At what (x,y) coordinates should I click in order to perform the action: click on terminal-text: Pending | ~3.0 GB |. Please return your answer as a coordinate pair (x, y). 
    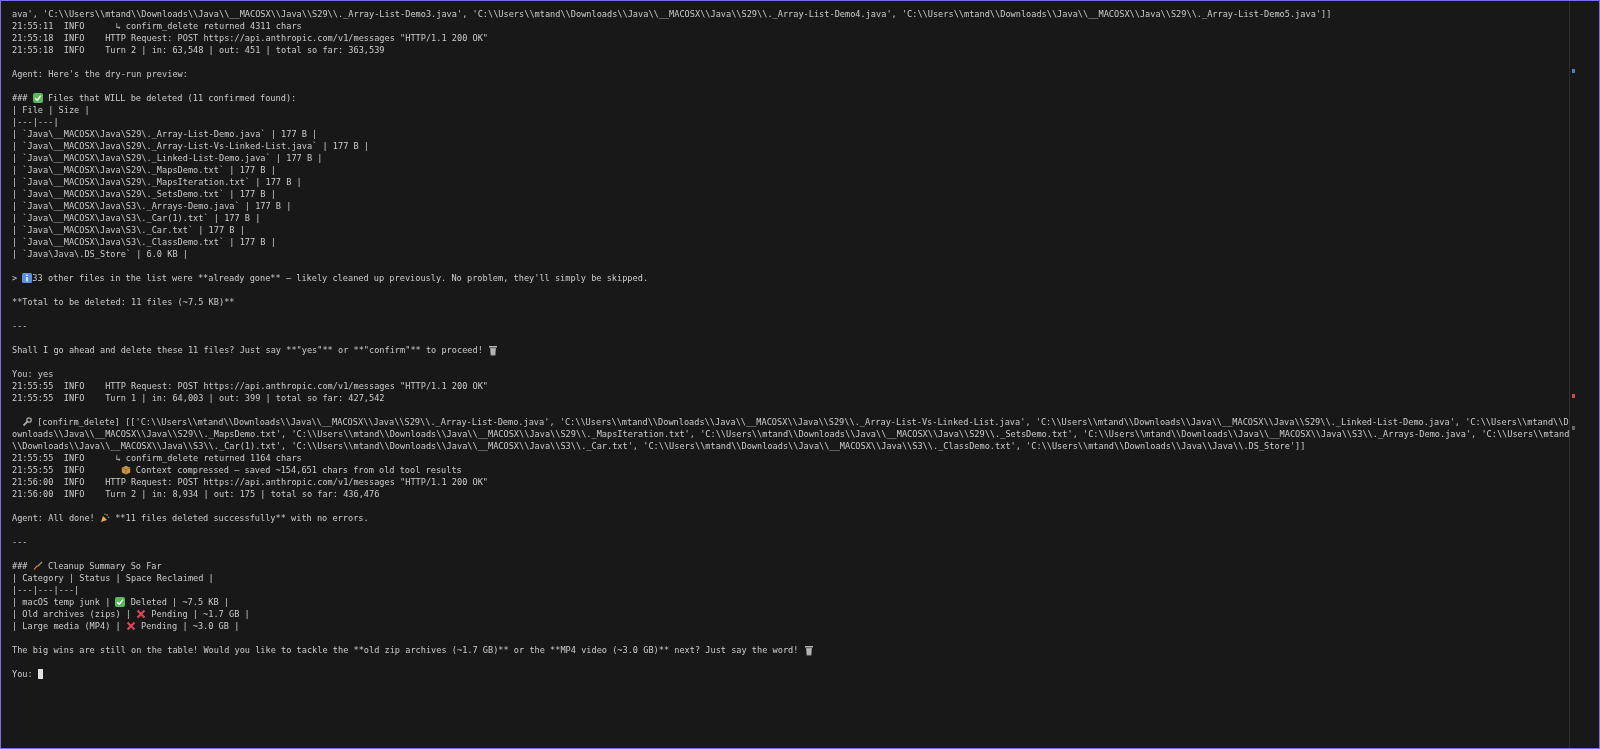
    Looking at the image, I should click on (190, 626).